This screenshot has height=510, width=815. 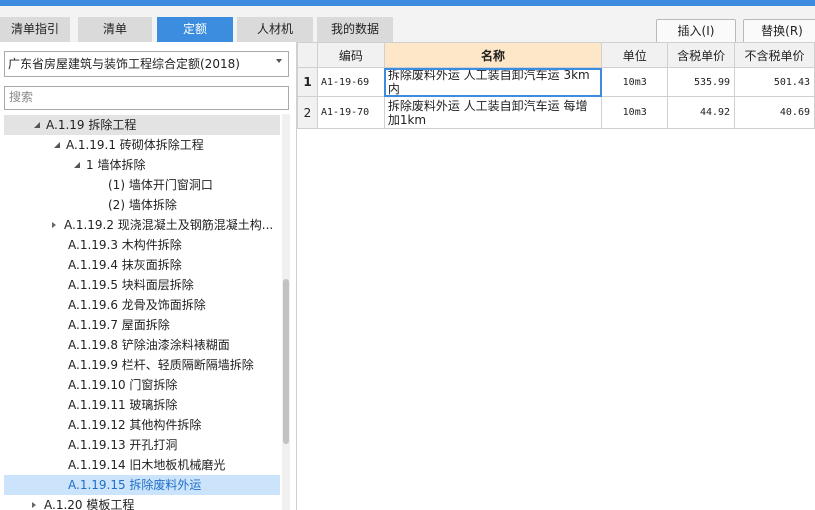 I want to click on chevron-down-icon, so click(x=279, y=61).